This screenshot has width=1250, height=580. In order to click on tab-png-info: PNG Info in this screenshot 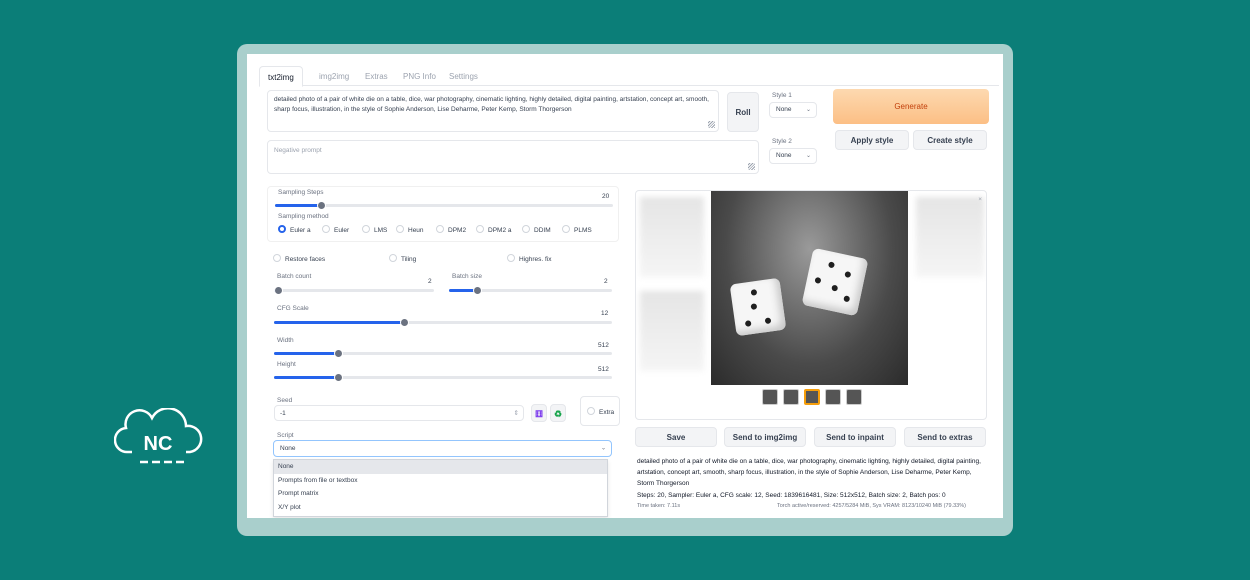, I will do `click(419, 76)`.